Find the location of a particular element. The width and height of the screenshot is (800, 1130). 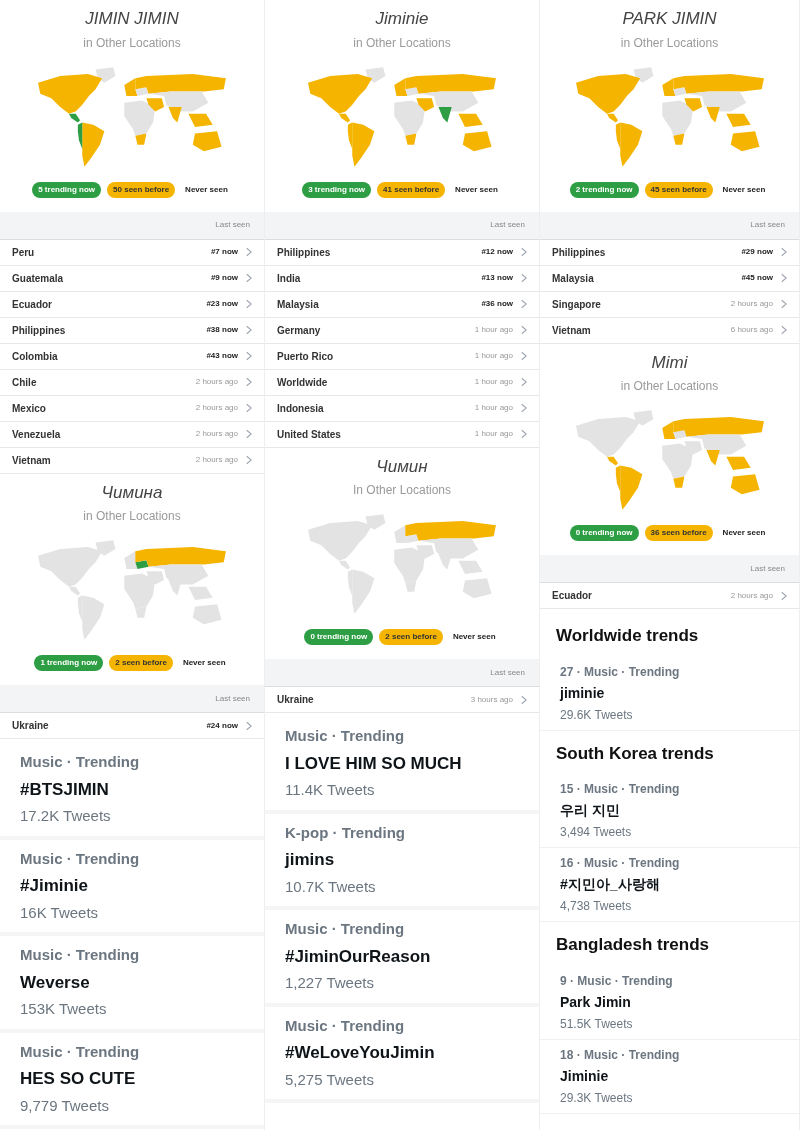

trend-name: Weverse is located at coordinates (55, 982).